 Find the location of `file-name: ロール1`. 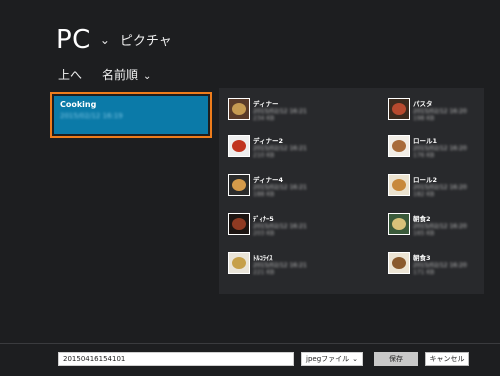

file-name: ロール1 is located at coordinates (425, 141).